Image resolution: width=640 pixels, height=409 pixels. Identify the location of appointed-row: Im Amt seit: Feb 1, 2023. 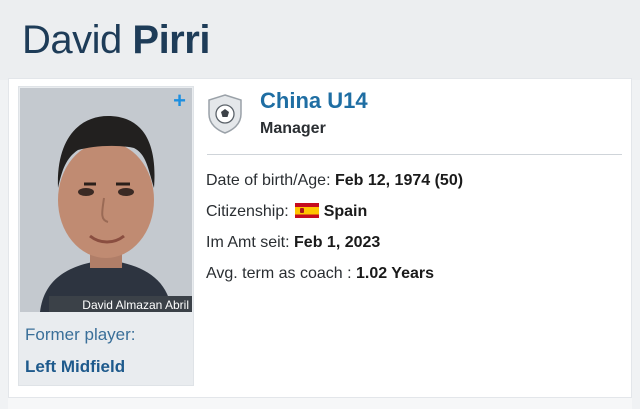
(293, 243).